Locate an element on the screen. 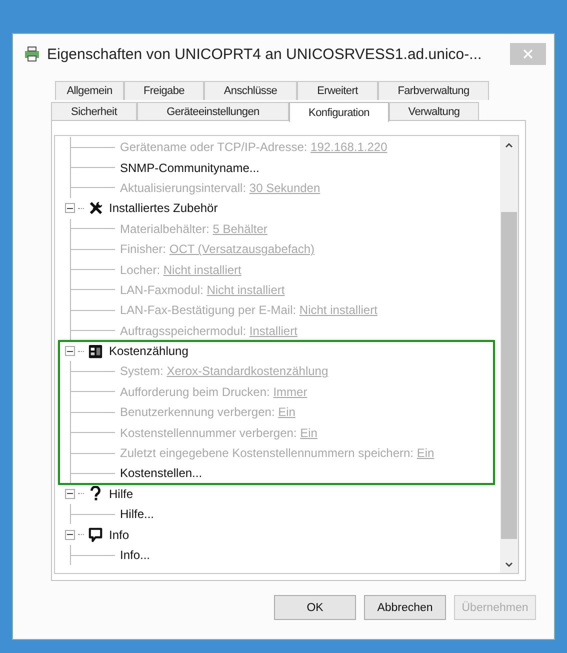 The image size is (567, 653). setting-text: Auftragsspeichermodul: Installiert is located at coordinates (209, 331).